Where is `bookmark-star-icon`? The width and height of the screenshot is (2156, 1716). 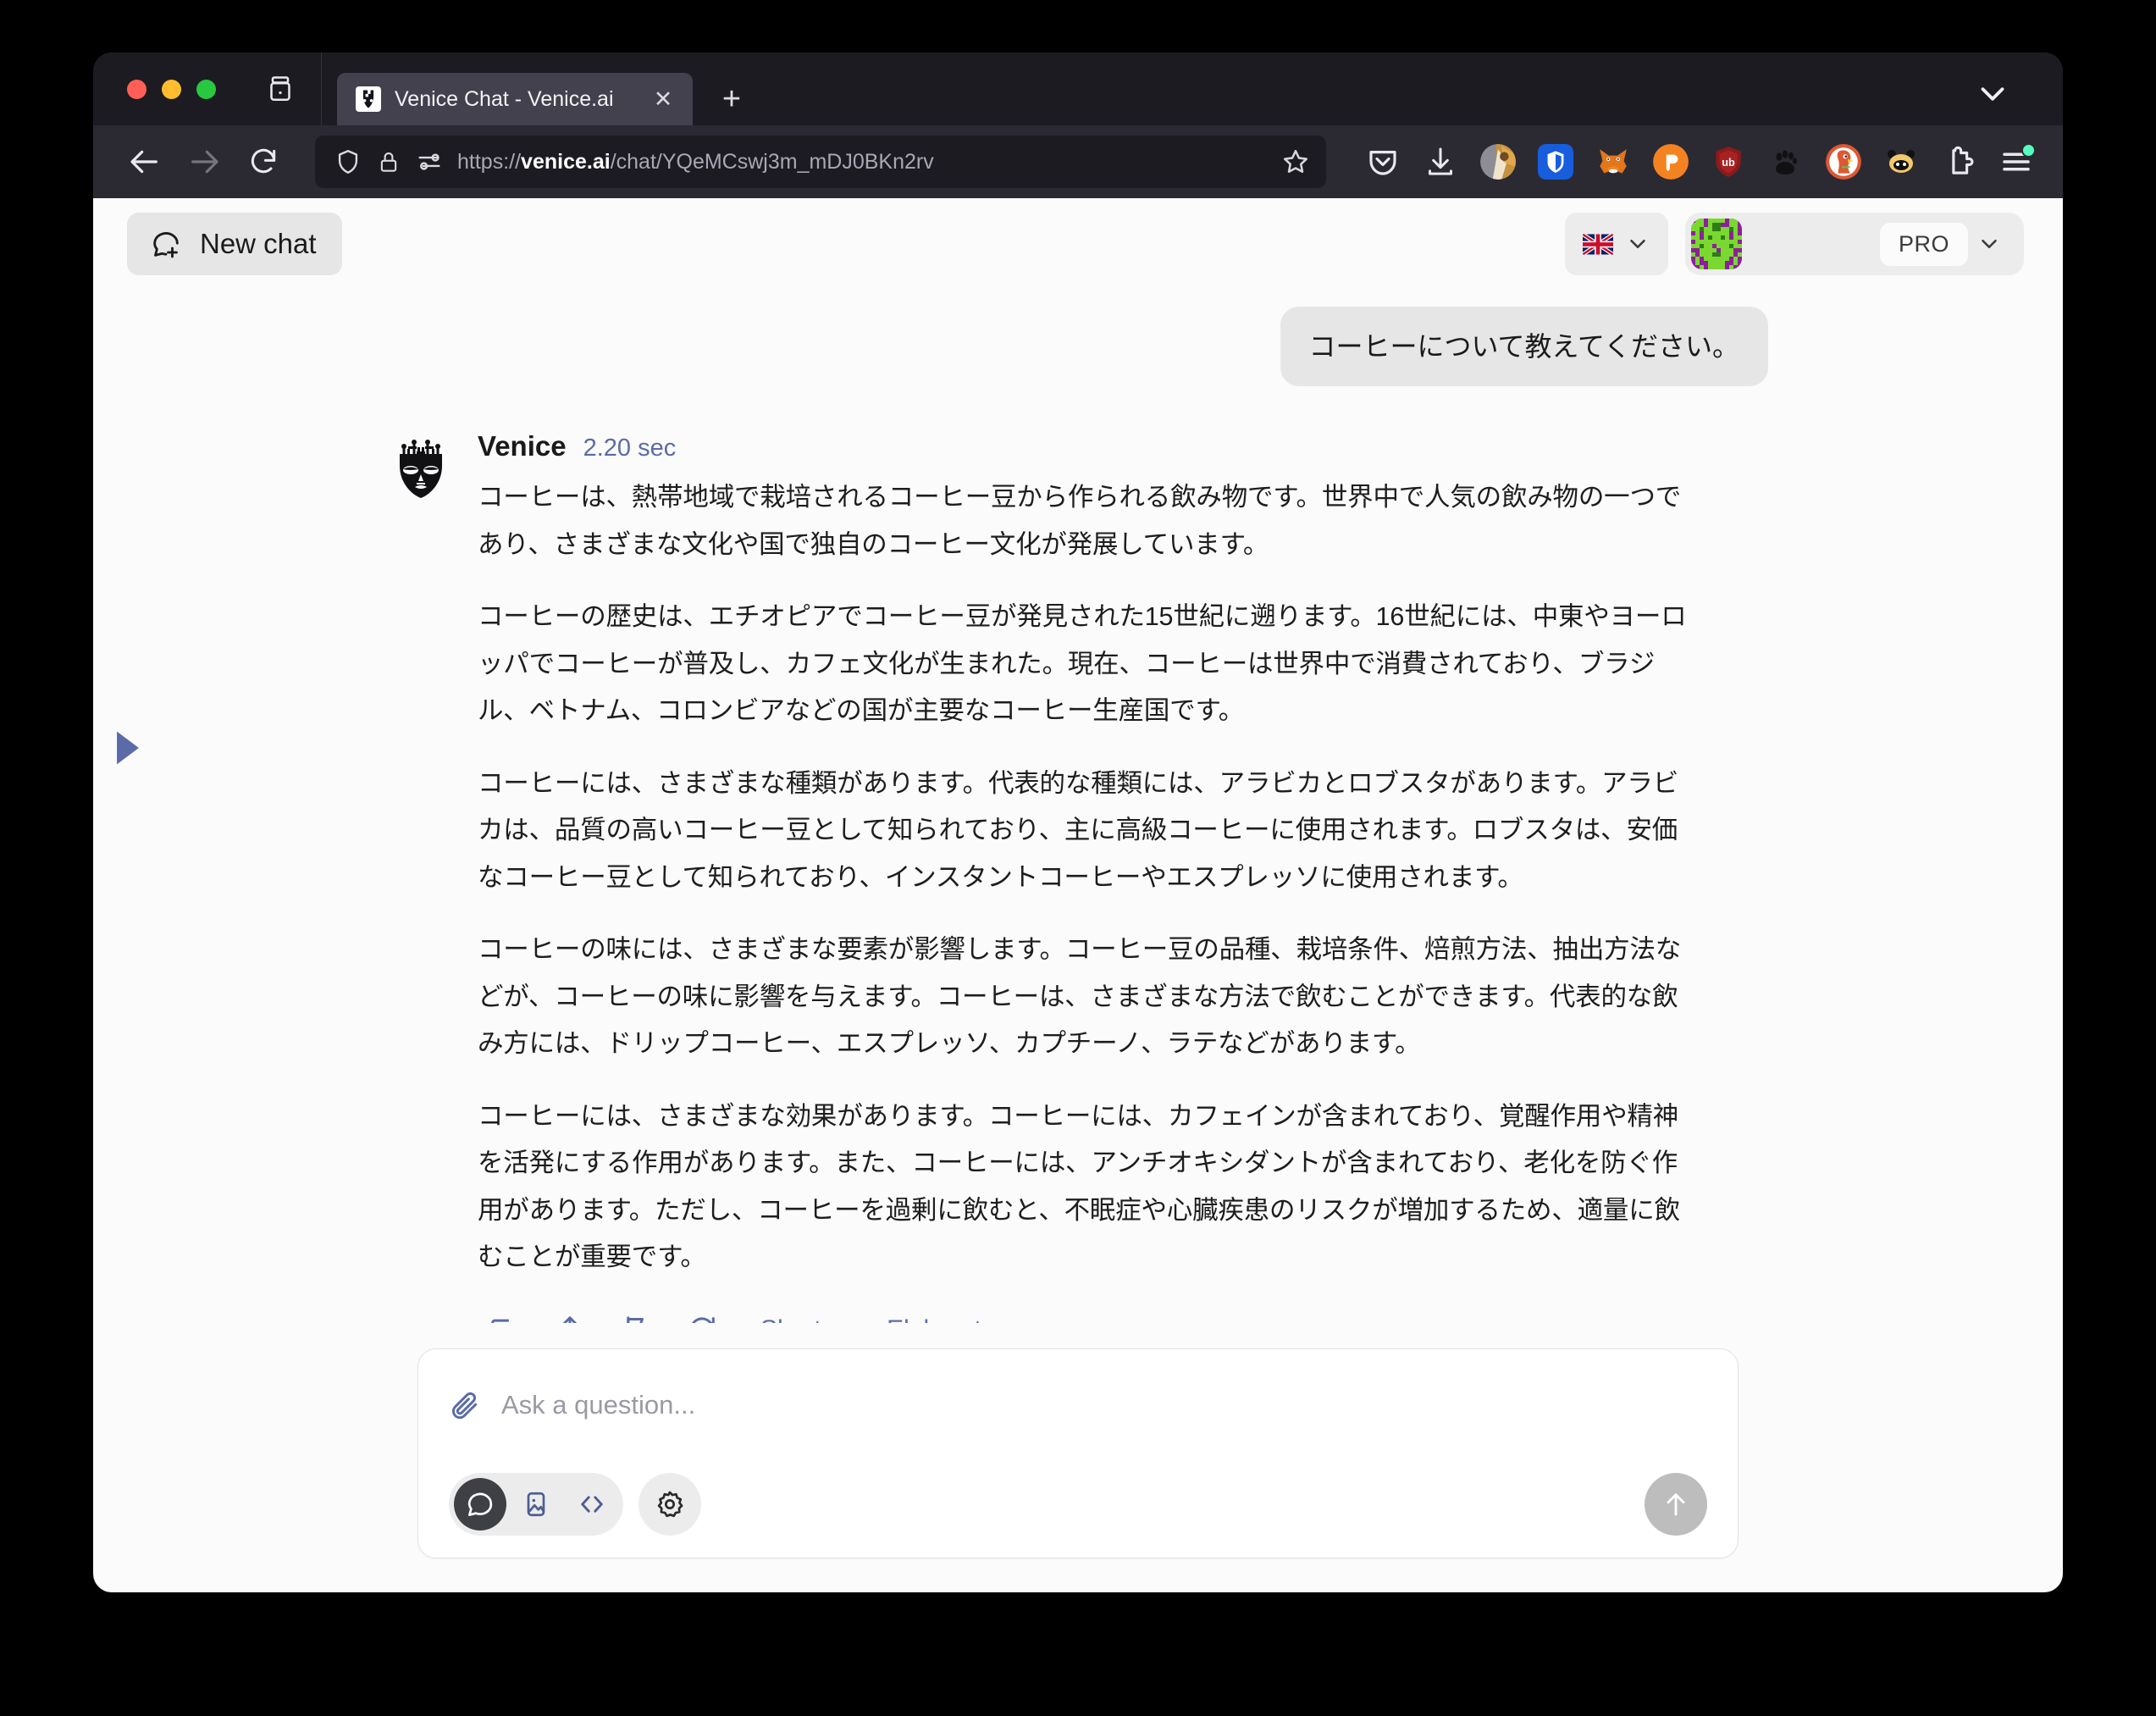
bookmark-star-icon is located at coordinates (1295, 162).